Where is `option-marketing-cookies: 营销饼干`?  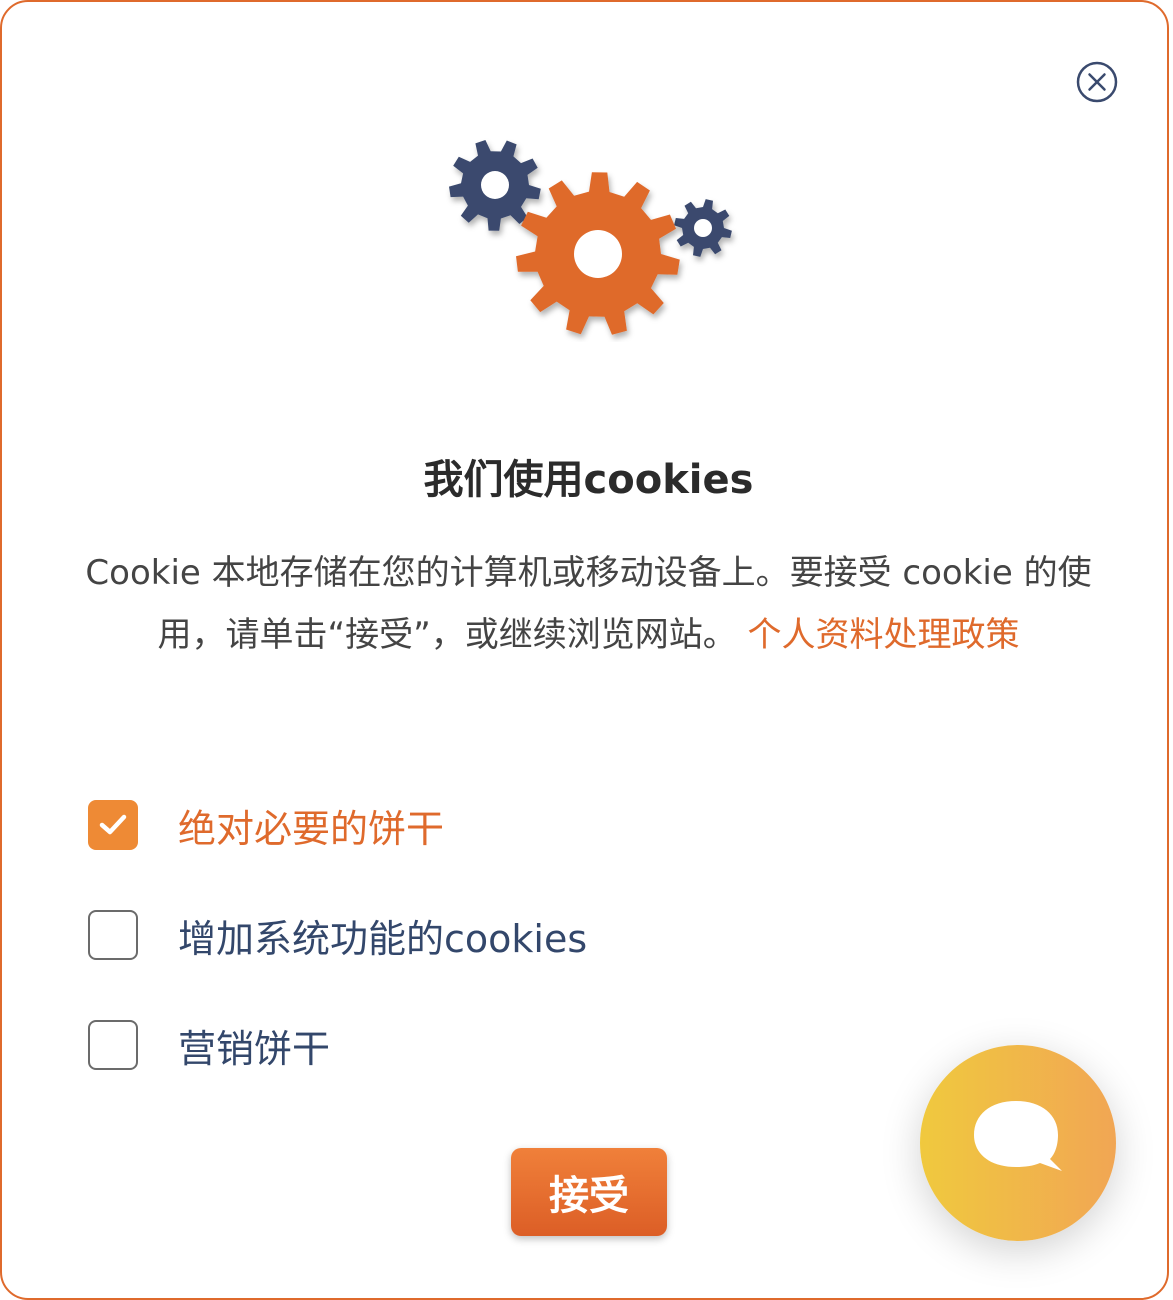 option-marketing-cookies: 营销饼干 is located at coordinates (209, 1045).